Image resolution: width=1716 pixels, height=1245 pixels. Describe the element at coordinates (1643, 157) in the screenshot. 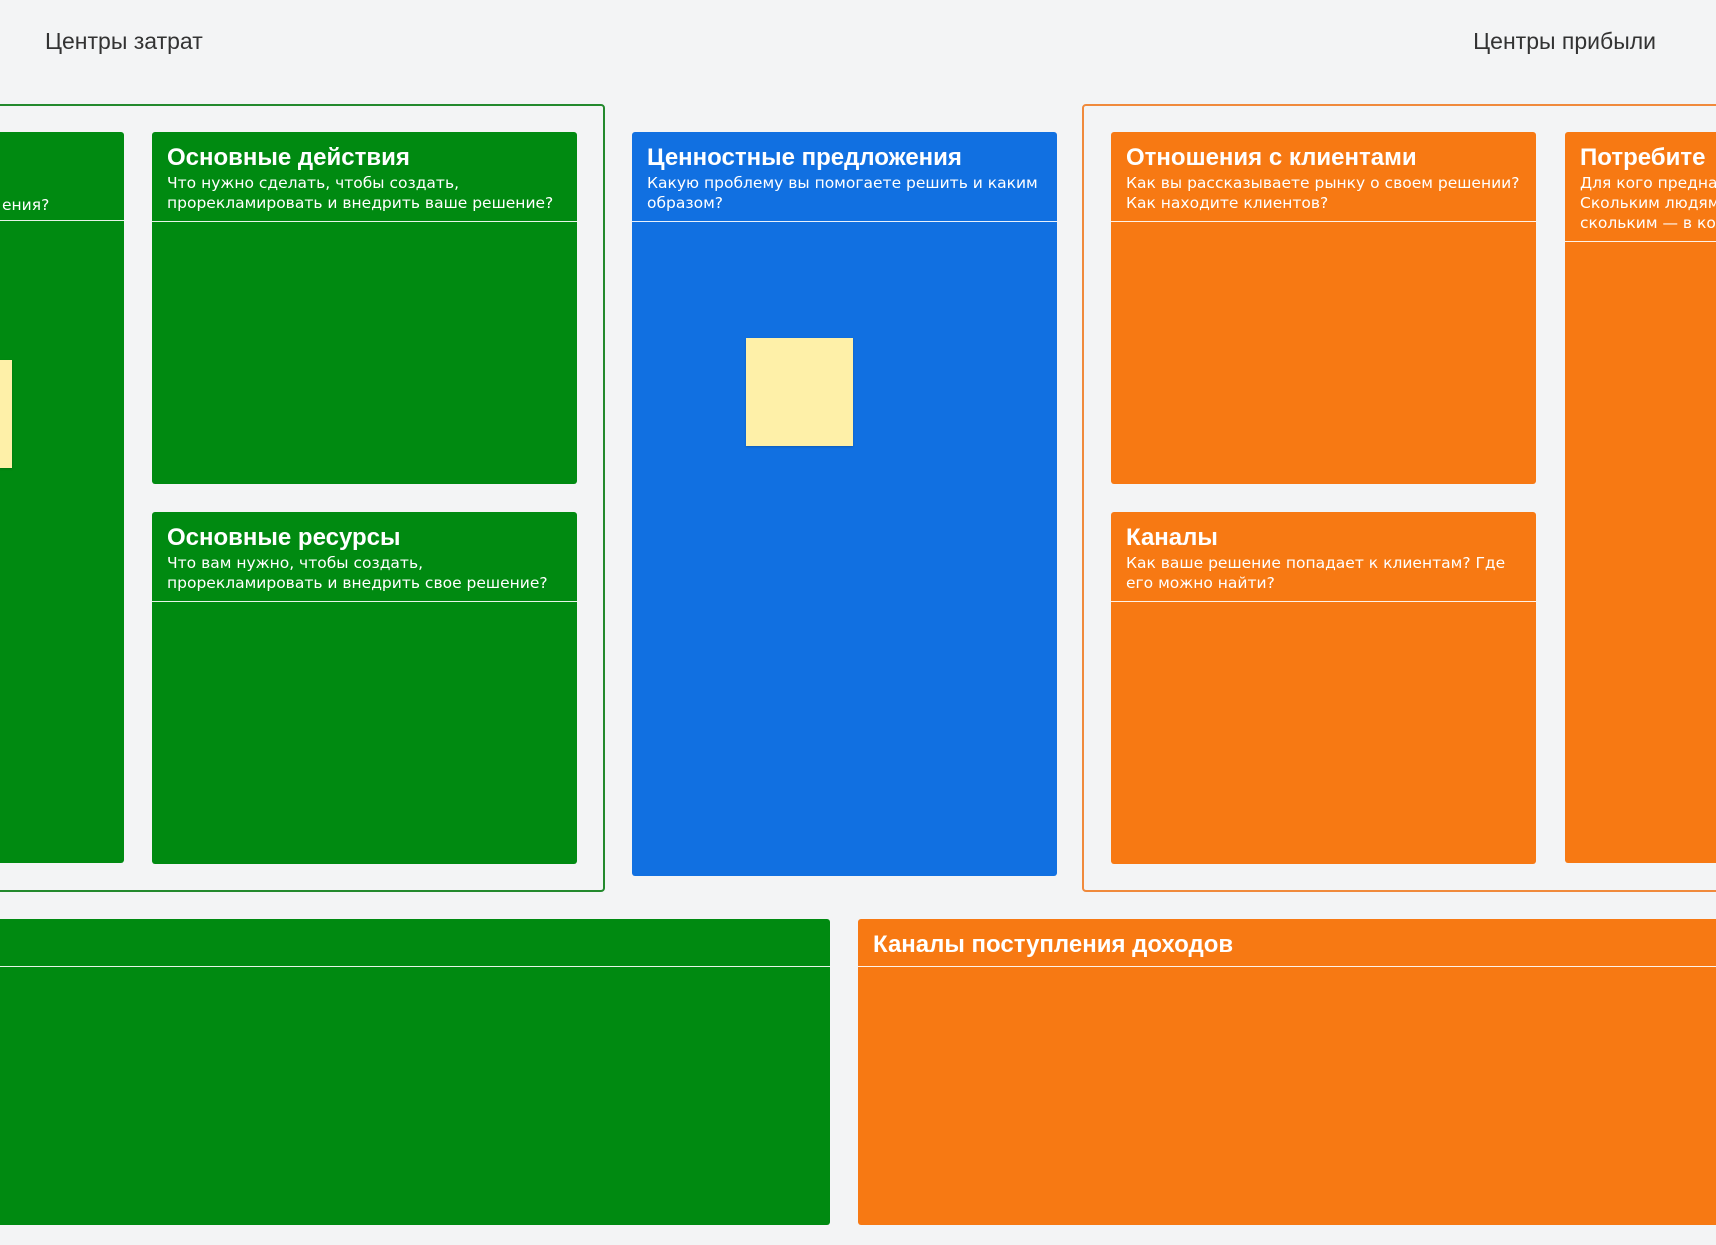

I see `card-customer-segments-title: Потребите` at that location.